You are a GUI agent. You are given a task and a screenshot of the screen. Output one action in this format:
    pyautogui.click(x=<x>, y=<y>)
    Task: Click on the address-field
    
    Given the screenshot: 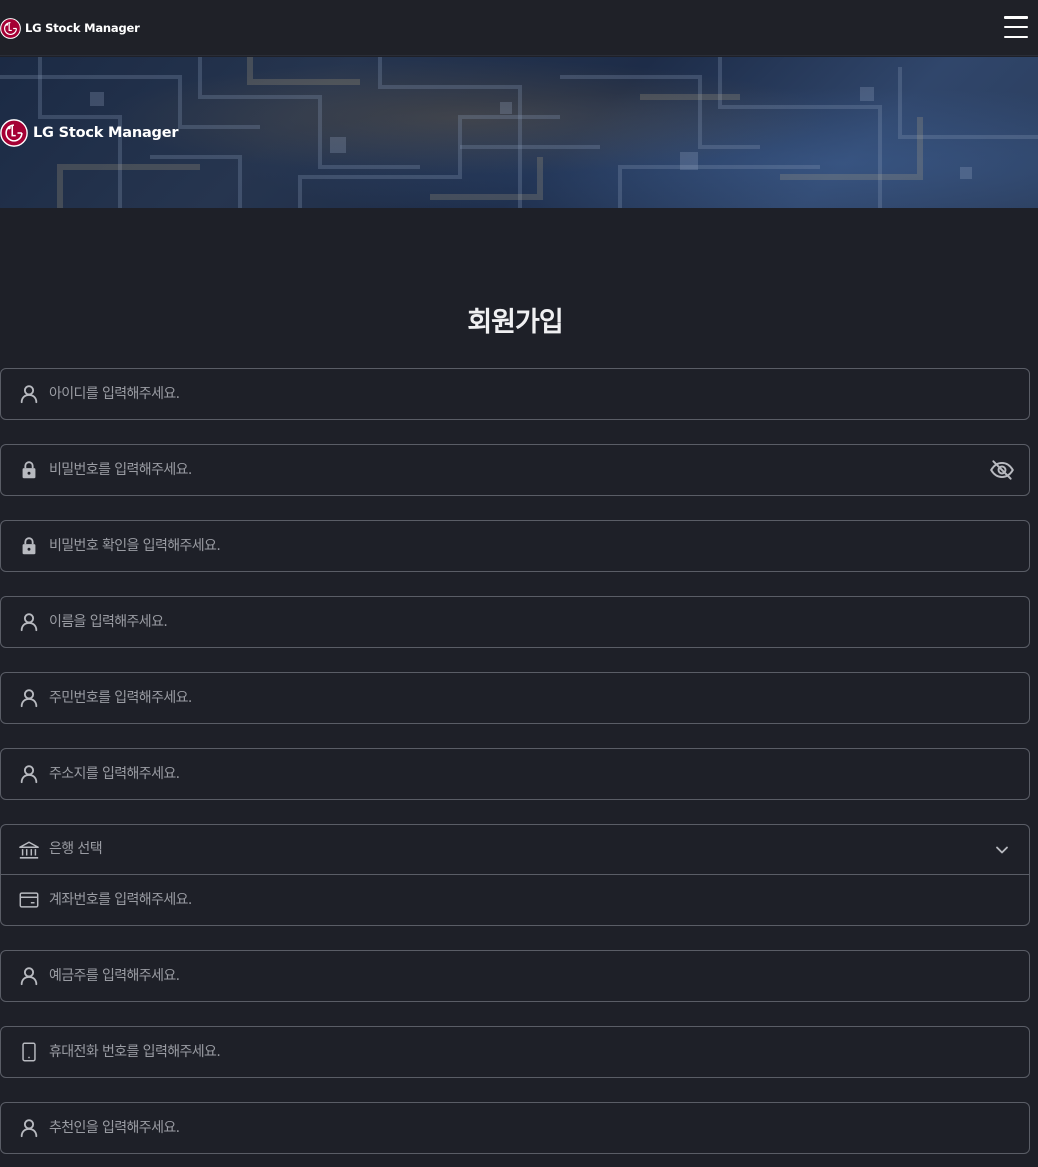 What is the action you would take?
    pyautogui.click(x=515, y=774)
    